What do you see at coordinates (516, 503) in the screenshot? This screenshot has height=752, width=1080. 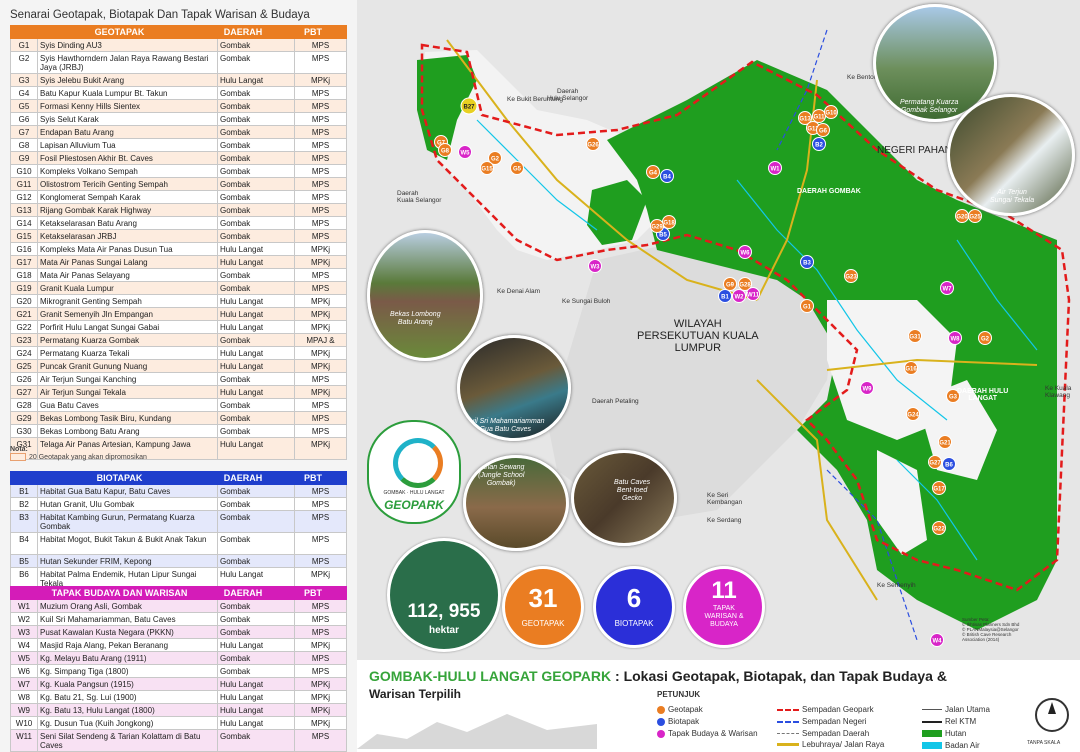 I see `photo-tarian-sewang: Tarian Sewang (Jungle School Gombak)` at bounding box center [516, 503].